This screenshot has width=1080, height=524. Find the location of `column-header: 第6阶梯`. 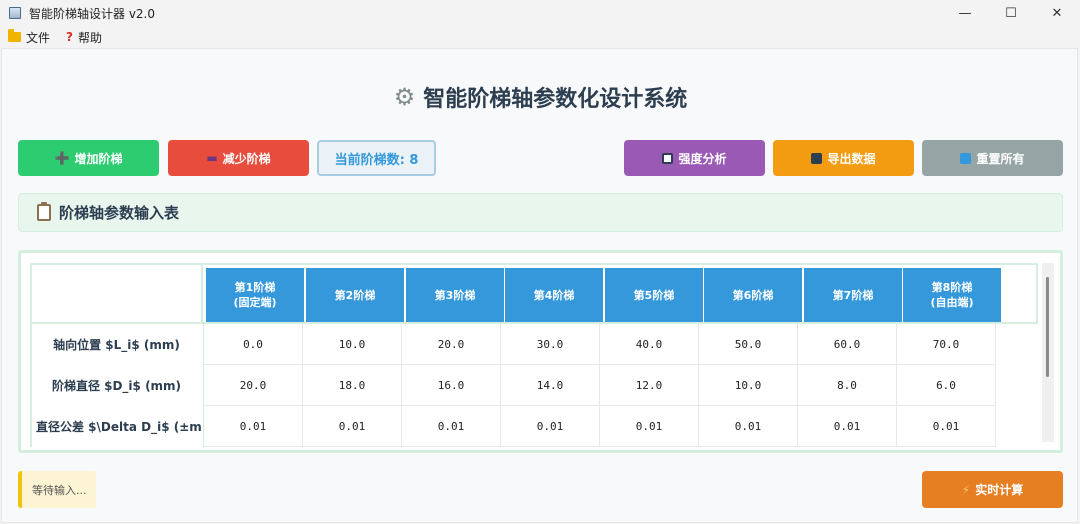

column-header: 第6阶梯 is located at coordinates (753, 295).